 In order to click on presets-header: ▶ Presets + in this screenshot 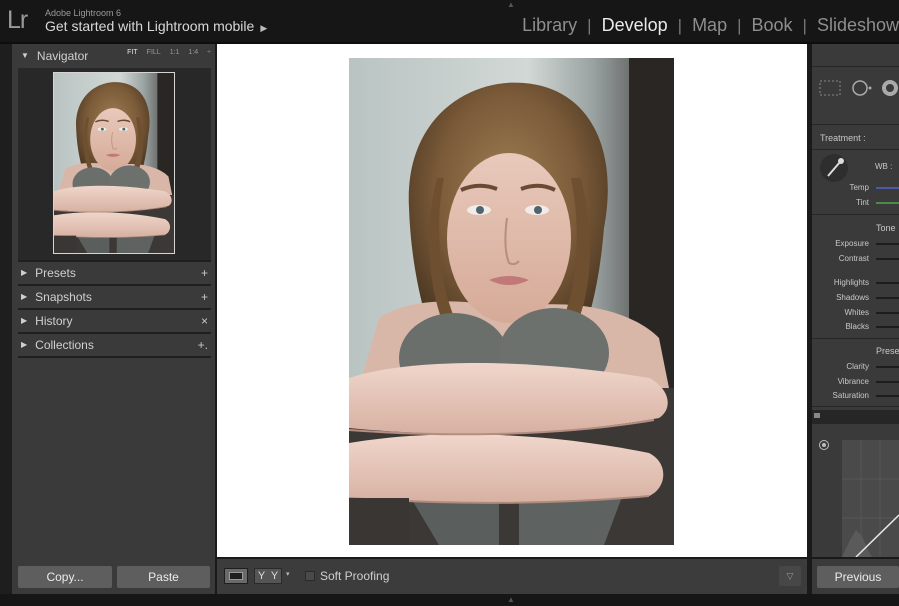, I will do `click(113, 272)`.